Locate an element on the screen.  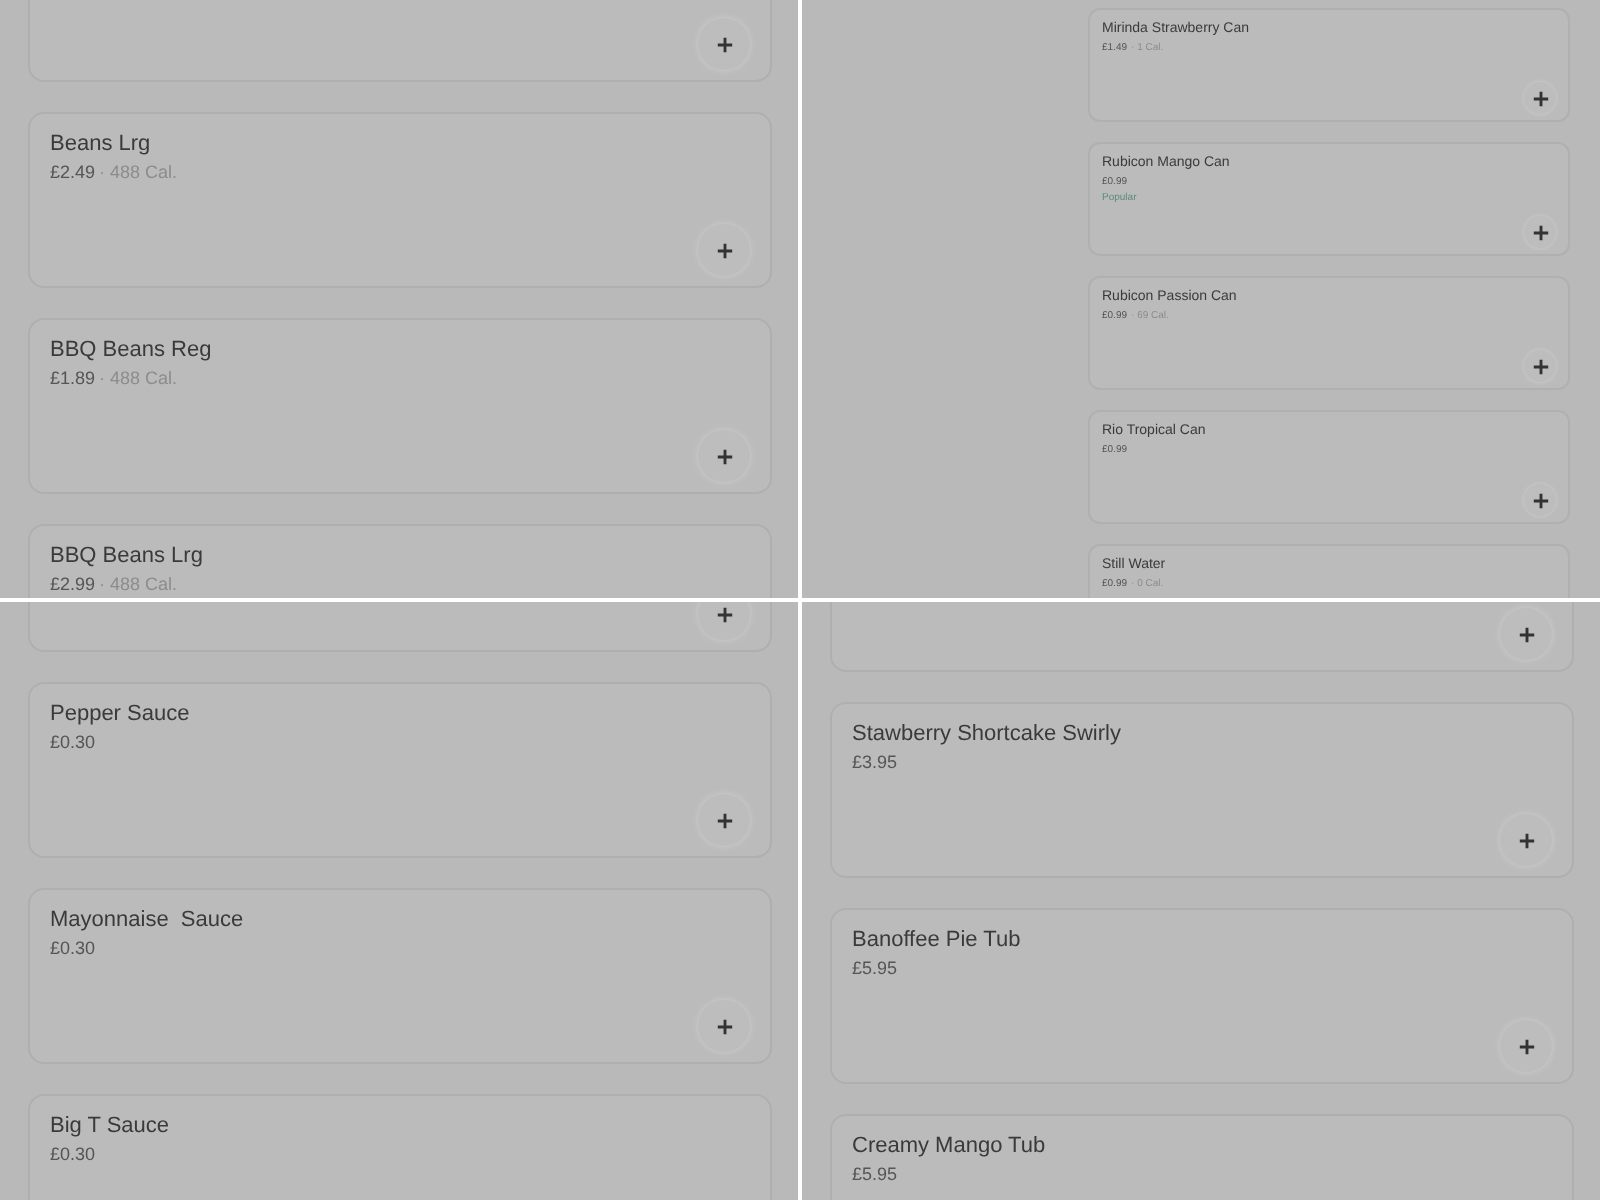
item-name: BBQ Beans Lrg is located at coordinates (126, 557).